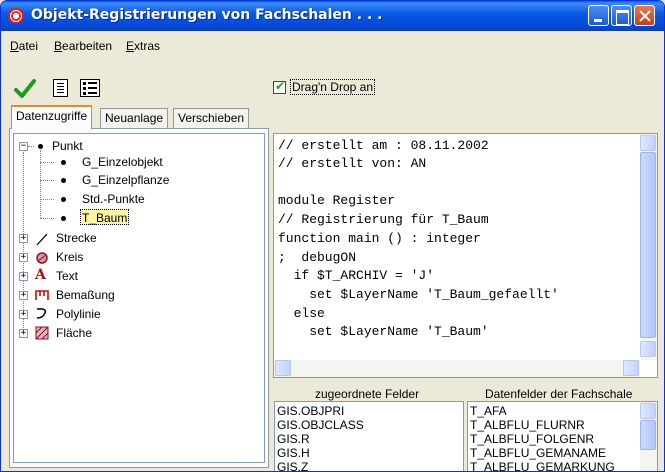 Image resolution: width=665 pixels, height=472 pixels. I want to click on menu-bearbeiten: Bearbeiten, so click(83, 46).